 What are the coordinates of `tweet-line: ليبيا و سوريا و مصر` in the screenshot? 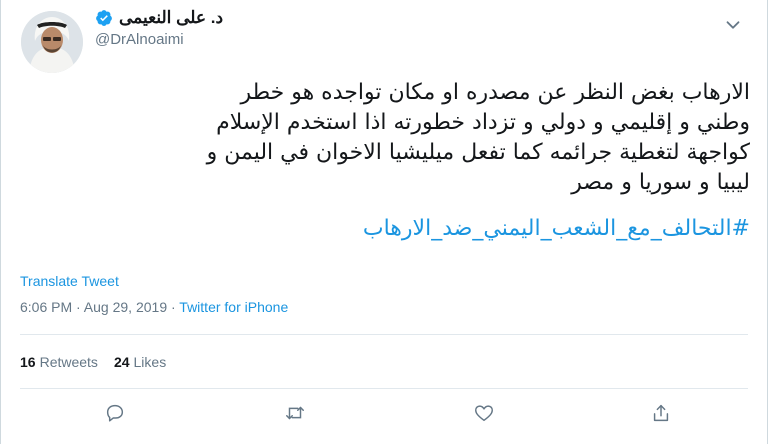 It's located at (660, 182).